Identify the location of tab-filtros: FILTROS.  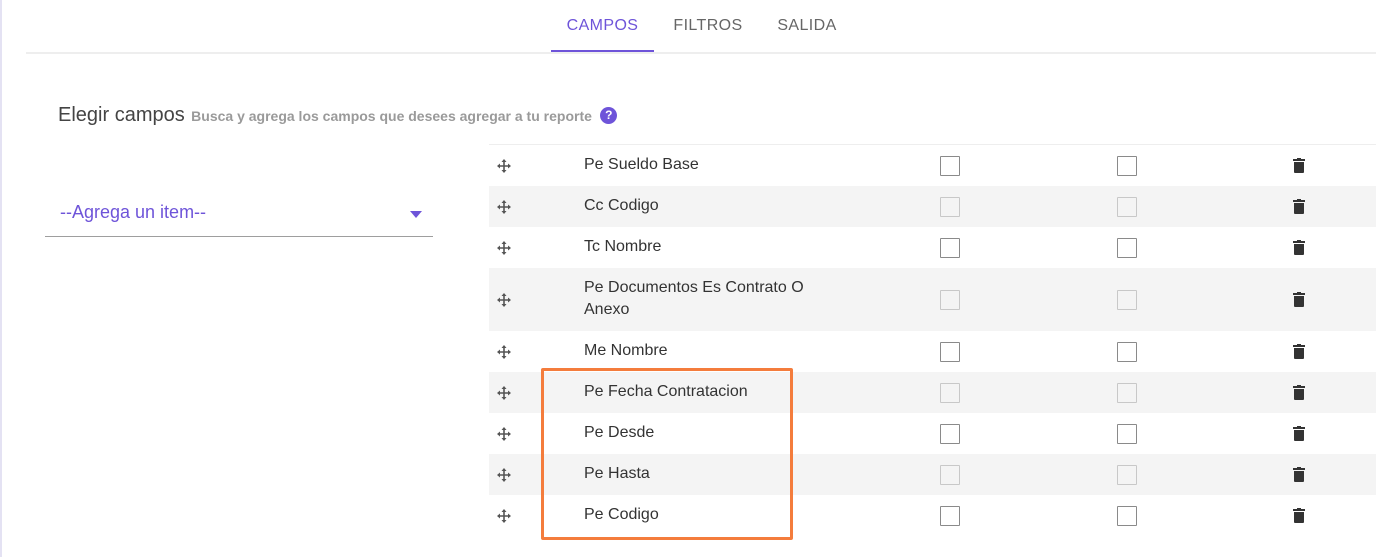
(708, 26).